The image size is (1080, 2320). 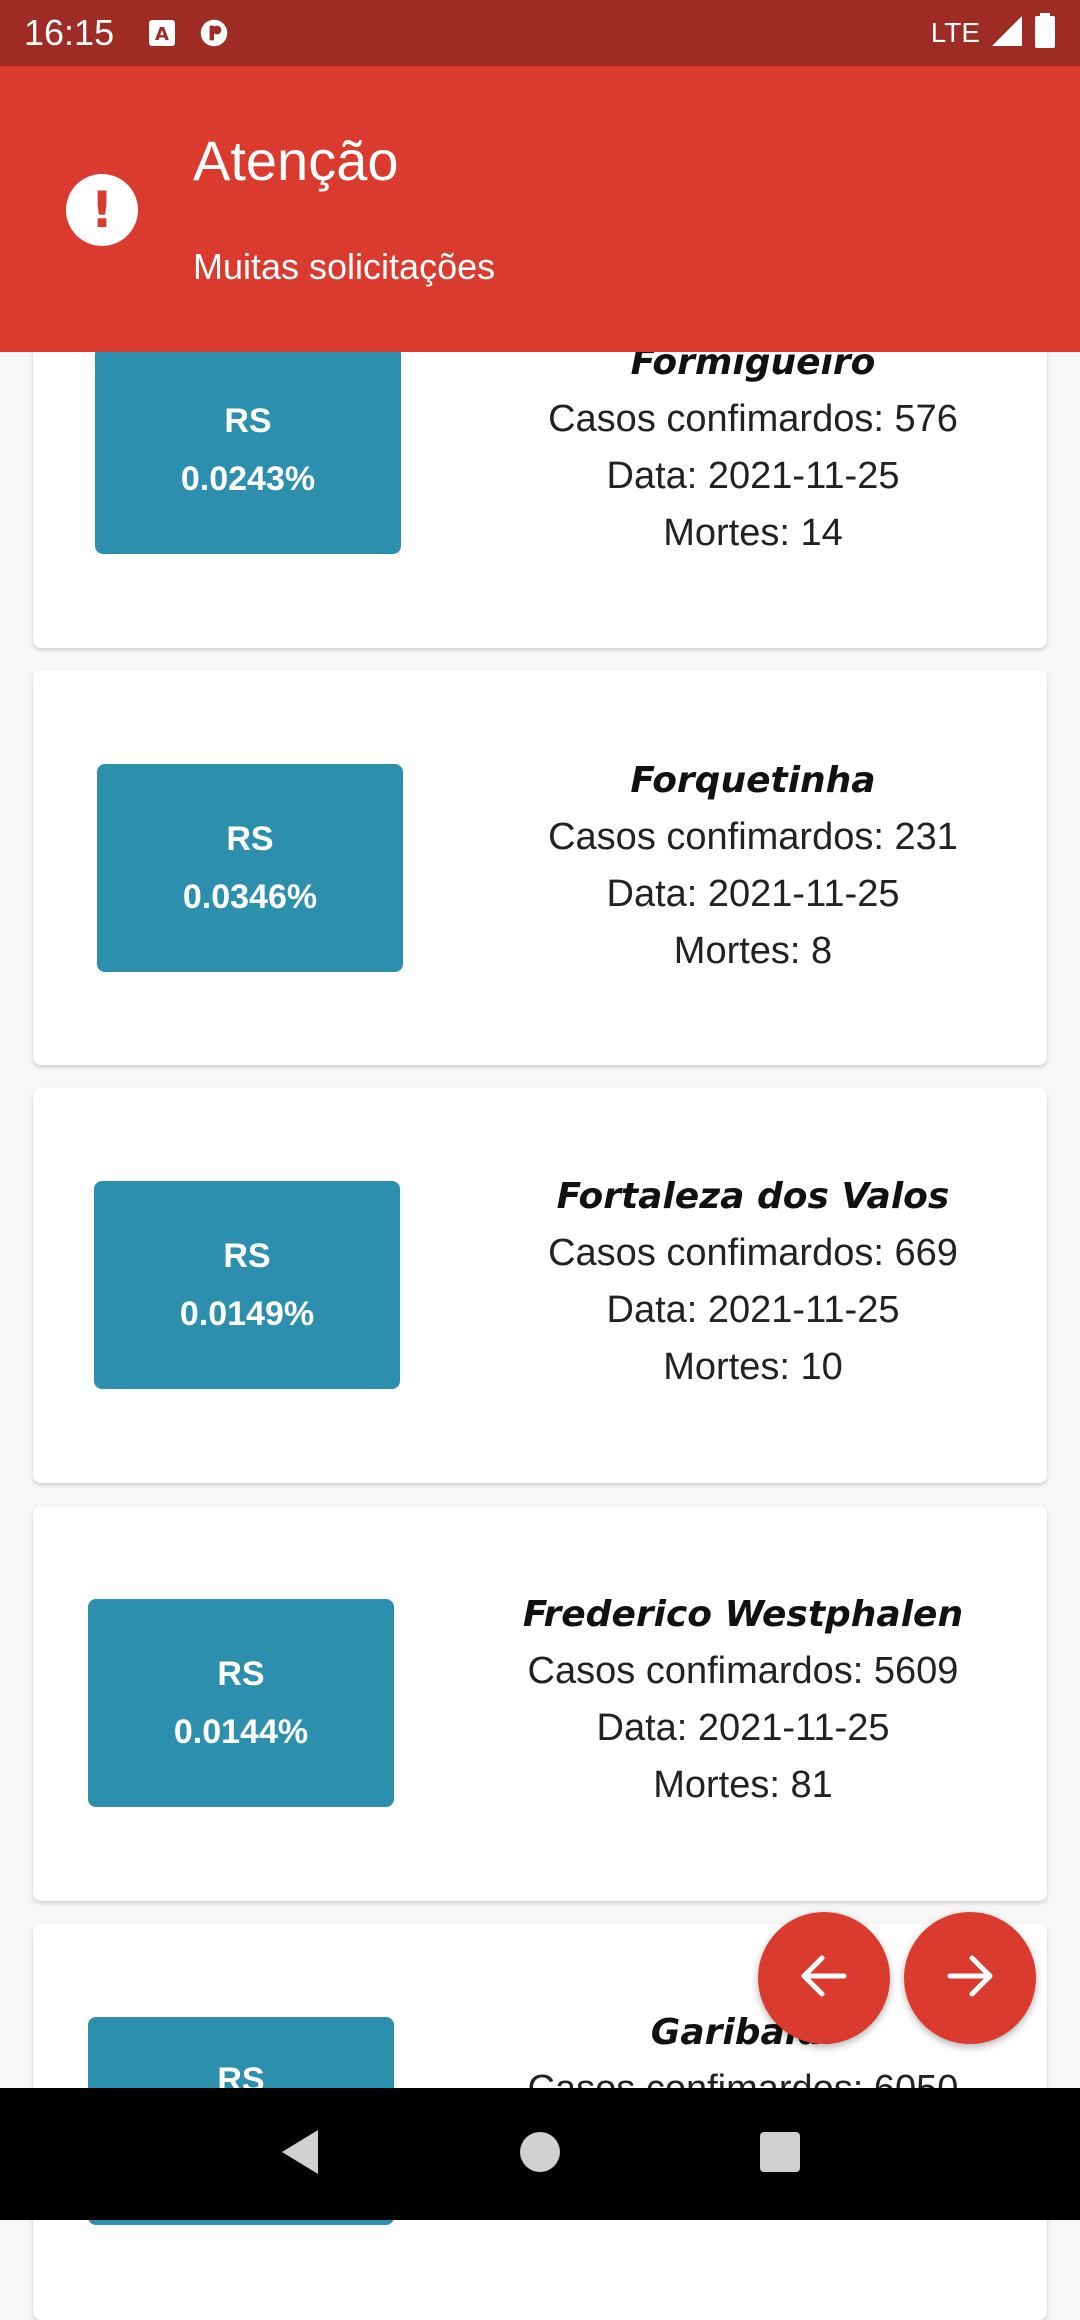 What do you see at coordinates (296, 160) in the screenshot?
I see `alert-title: Atenção` at bounding box center [296, 160].